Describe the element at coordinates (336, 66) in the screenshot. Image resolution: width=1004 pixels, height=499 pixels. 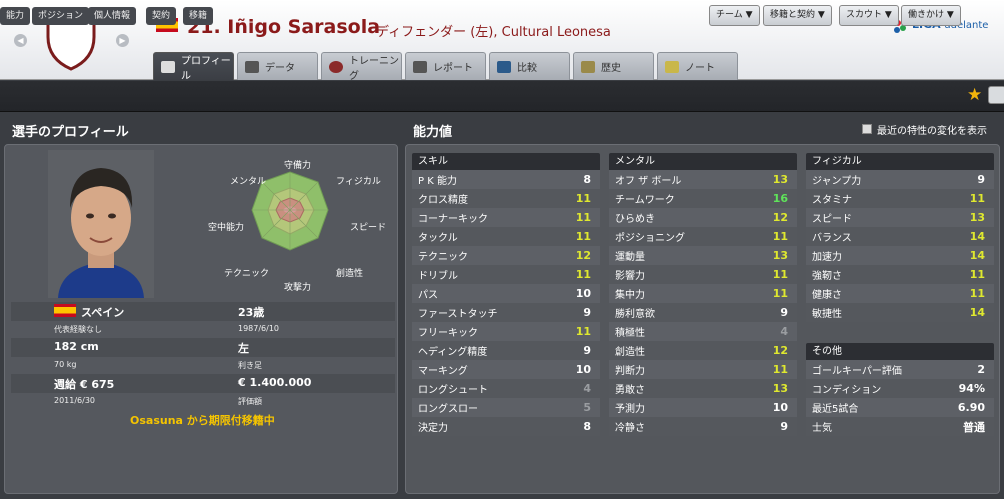
I see `ball-icon` at that location.